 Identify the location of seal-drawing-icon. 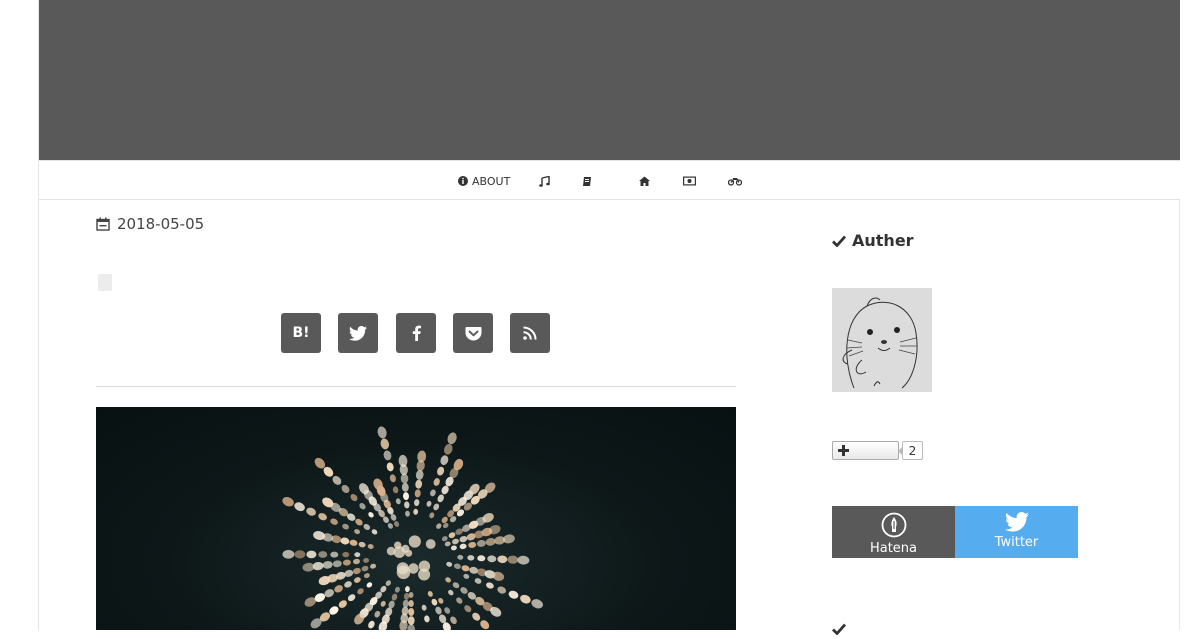
(882, 340).